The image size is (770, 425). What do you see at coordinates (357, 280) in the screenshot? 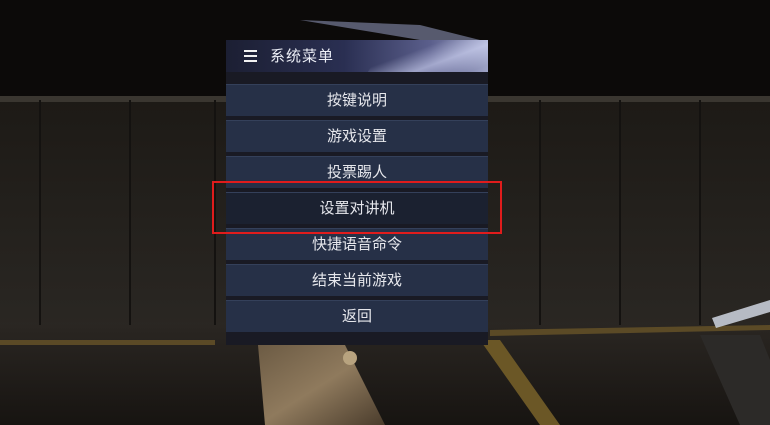
I see `menu-item-end-game: 结束当前游戏` at bounding box center [357, 280].